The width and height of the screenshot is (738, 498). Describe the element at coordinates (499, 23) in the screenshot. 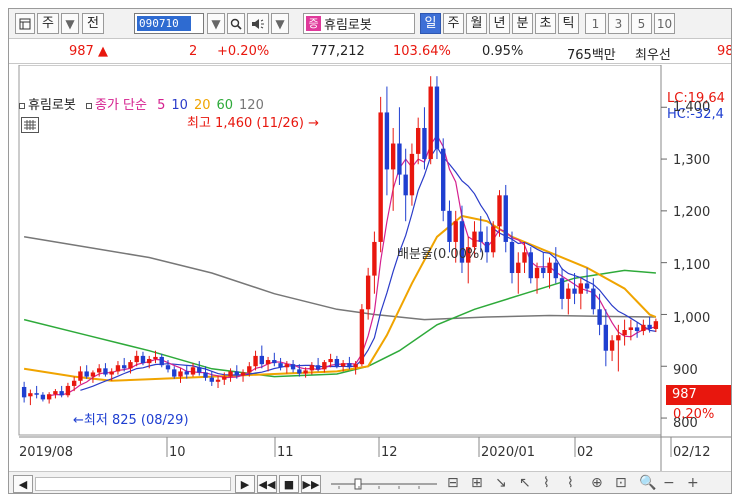

I see `period-tab-3: 년` at that location.